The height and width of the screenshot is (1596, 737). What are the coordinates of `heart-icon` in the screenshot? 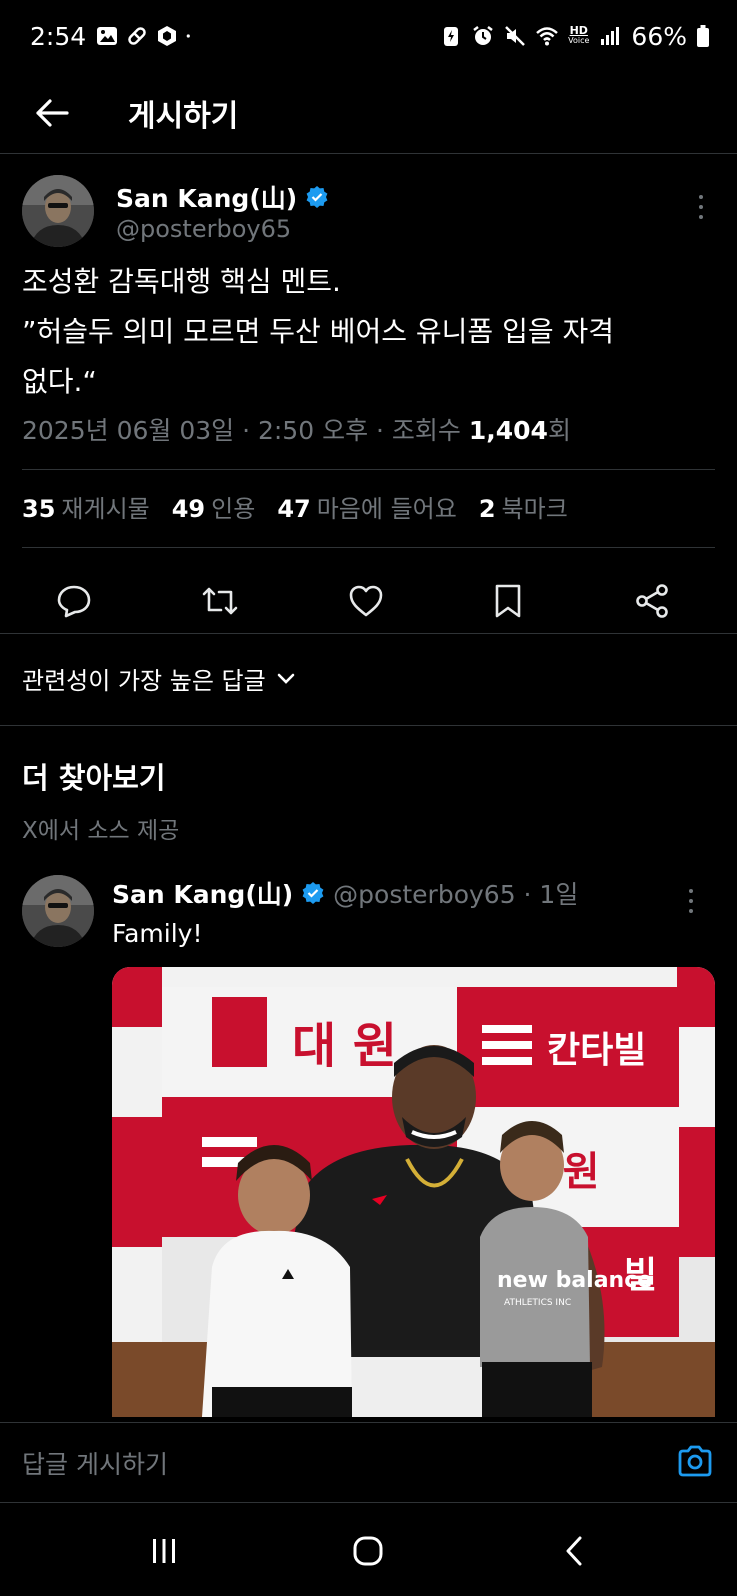 It's located at (366, 601).